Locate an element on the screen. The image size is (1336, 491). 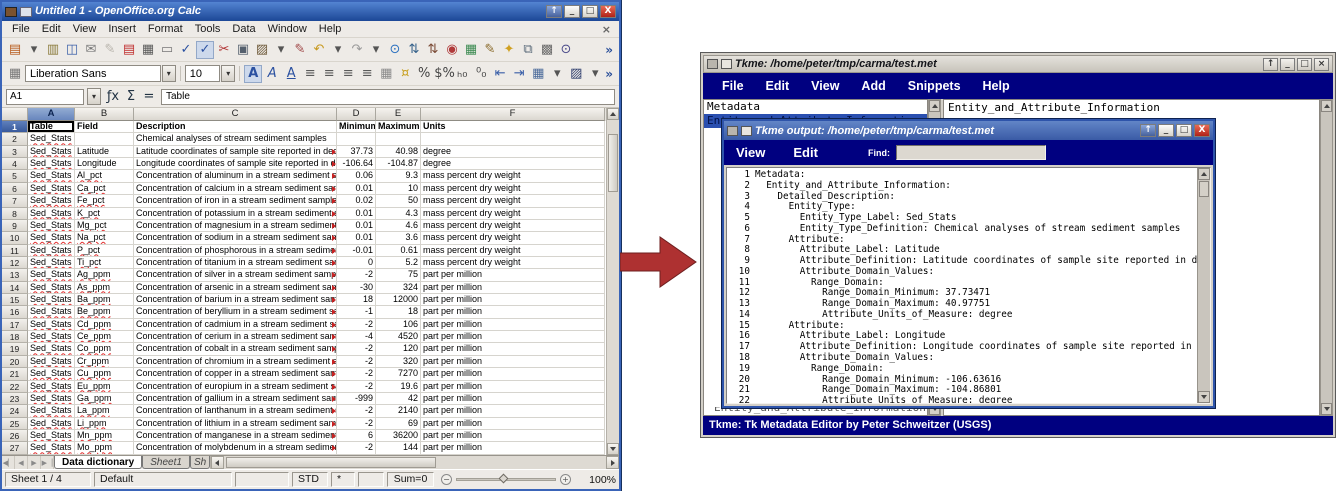
row-header: 15 is located at coordinates (15, 300).